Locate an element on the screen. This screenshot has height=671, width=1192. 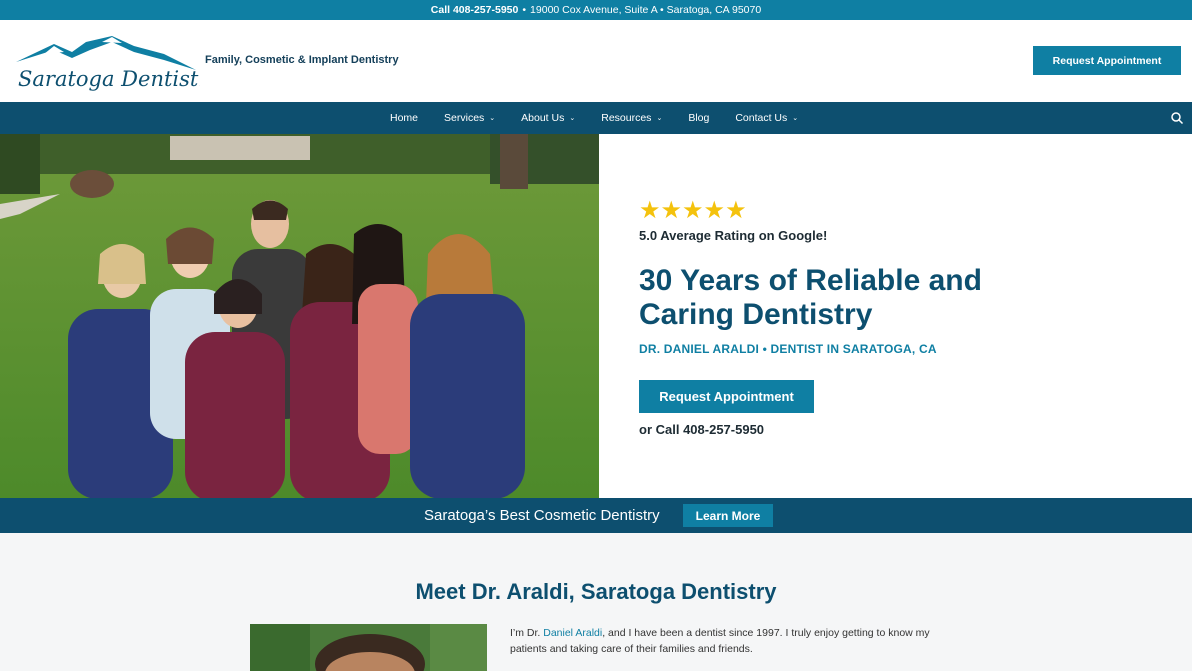
nav-item-resources: Resources ⌄ is located at coordinates (631, 118).